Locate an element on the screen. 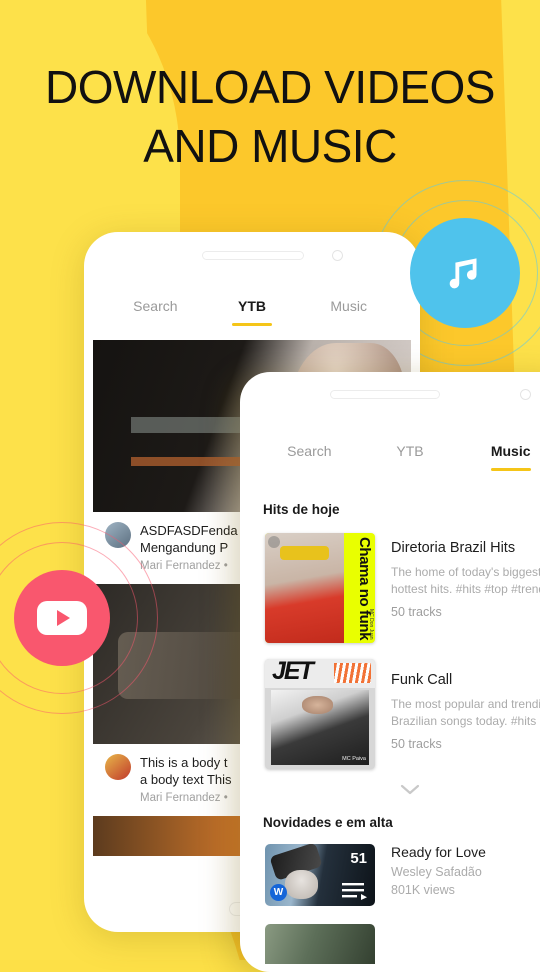 This screenshot has width=540, height=972. playlist-name-2: Funk Call is located at coordinates (422, 680).